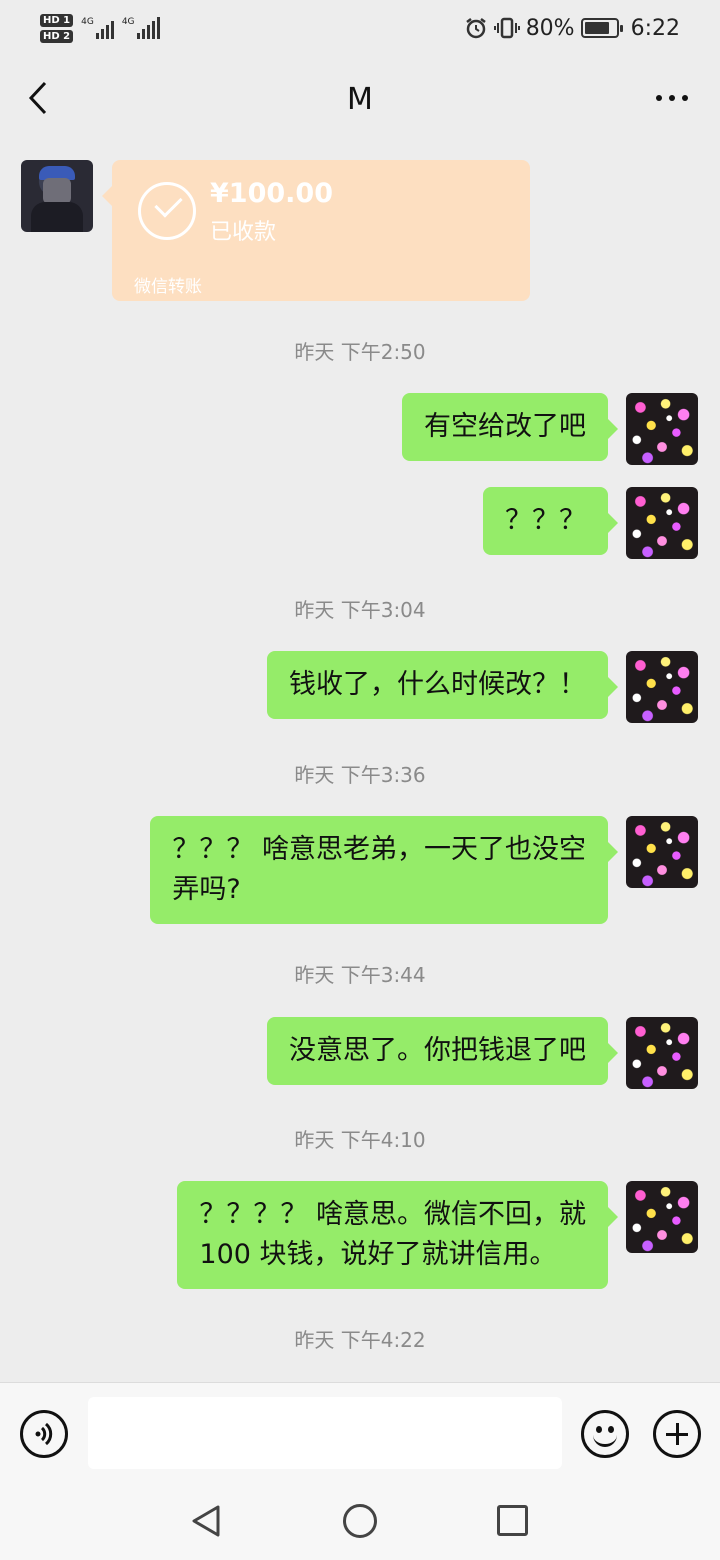 The image size is (720, 1560). I want to click on message-bubble: 没意思了。你把钱退了吧, so click(442, 1051).